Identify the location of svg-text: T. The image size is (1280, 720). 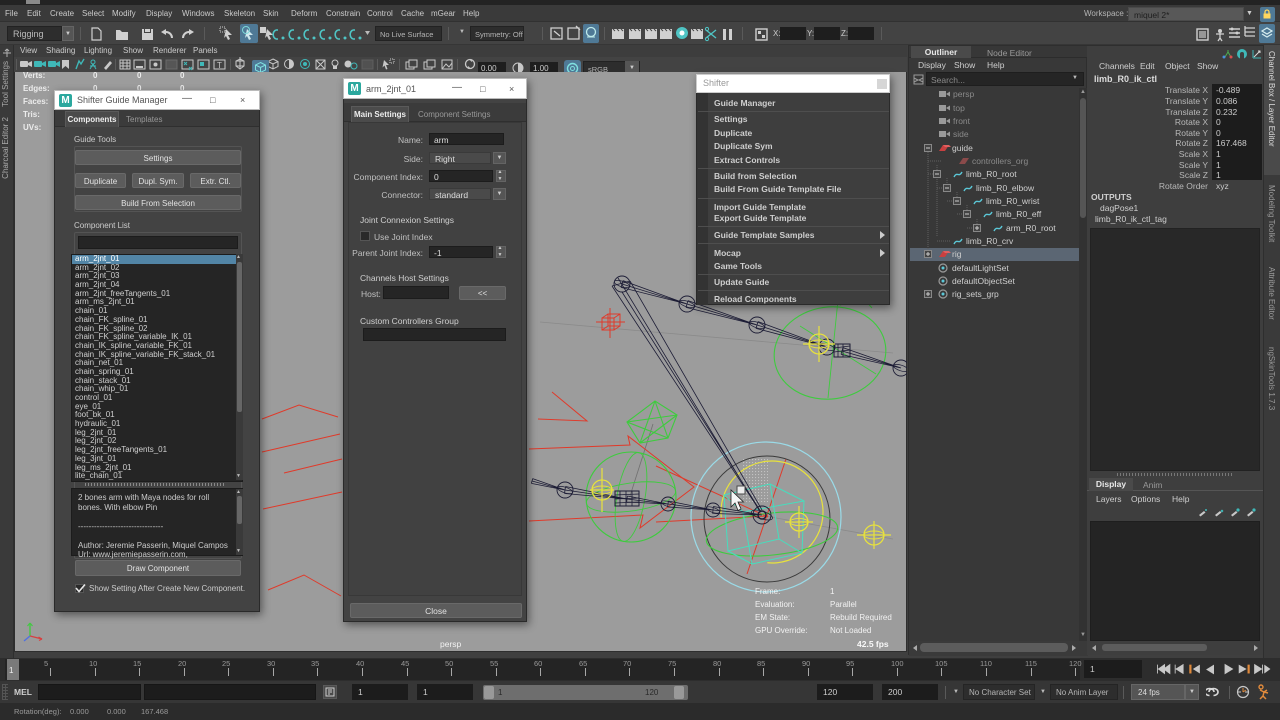
(219, 65).